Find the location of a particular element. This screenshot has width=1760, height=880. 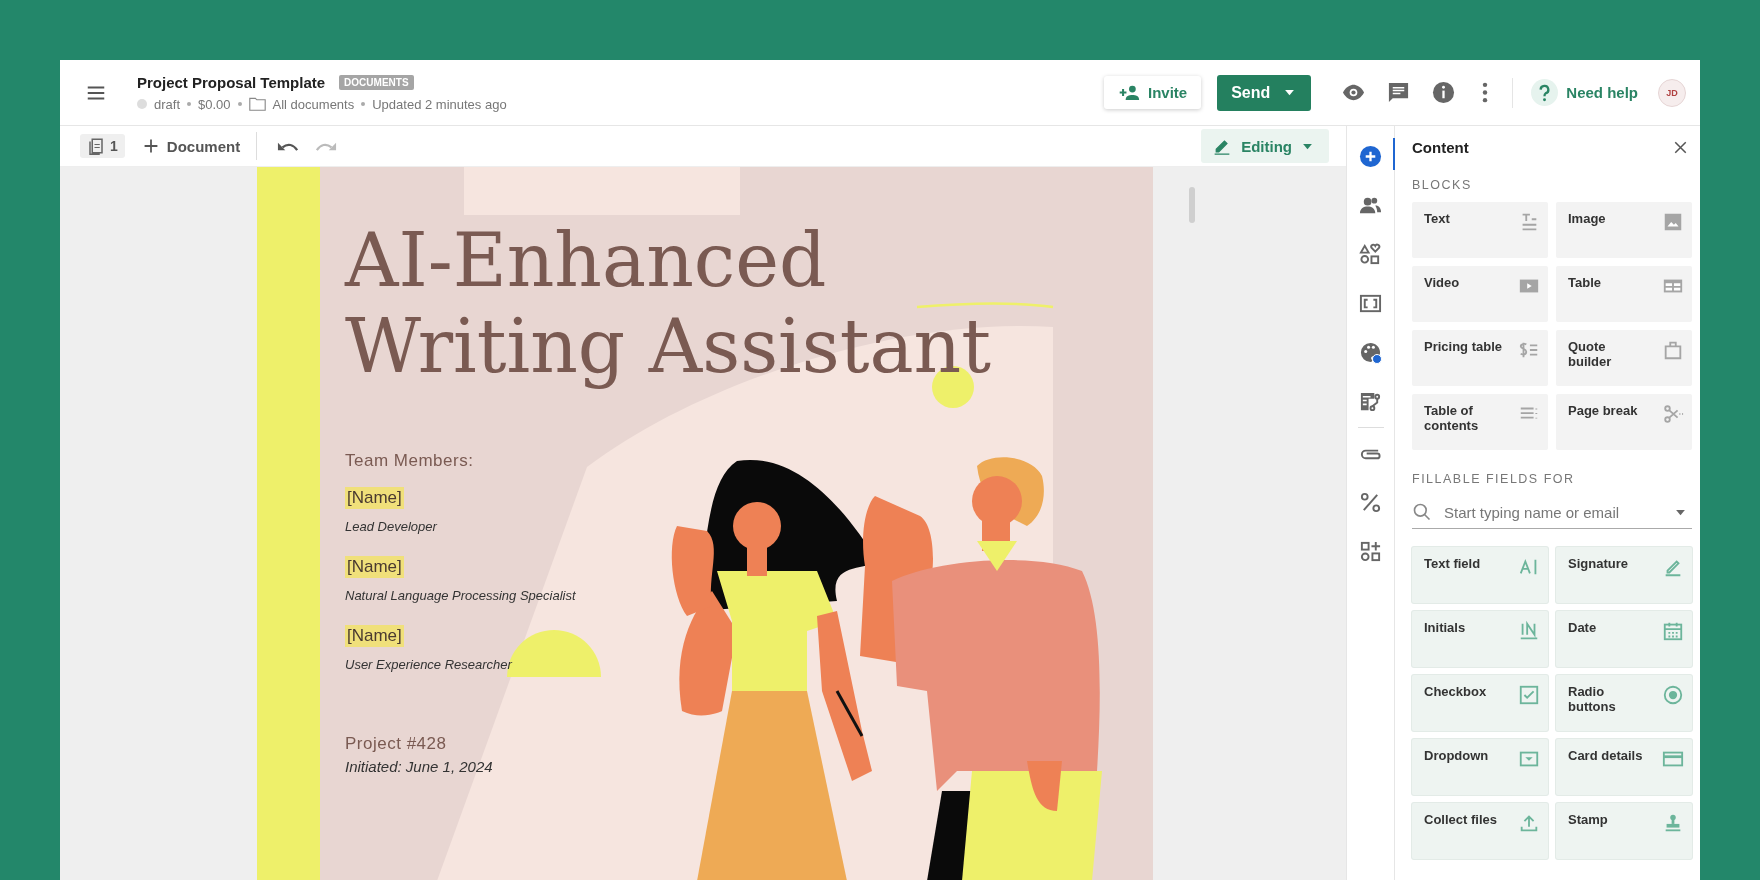

updated-label: Updated 2 minutes ago is located at coordinates (439, 104).